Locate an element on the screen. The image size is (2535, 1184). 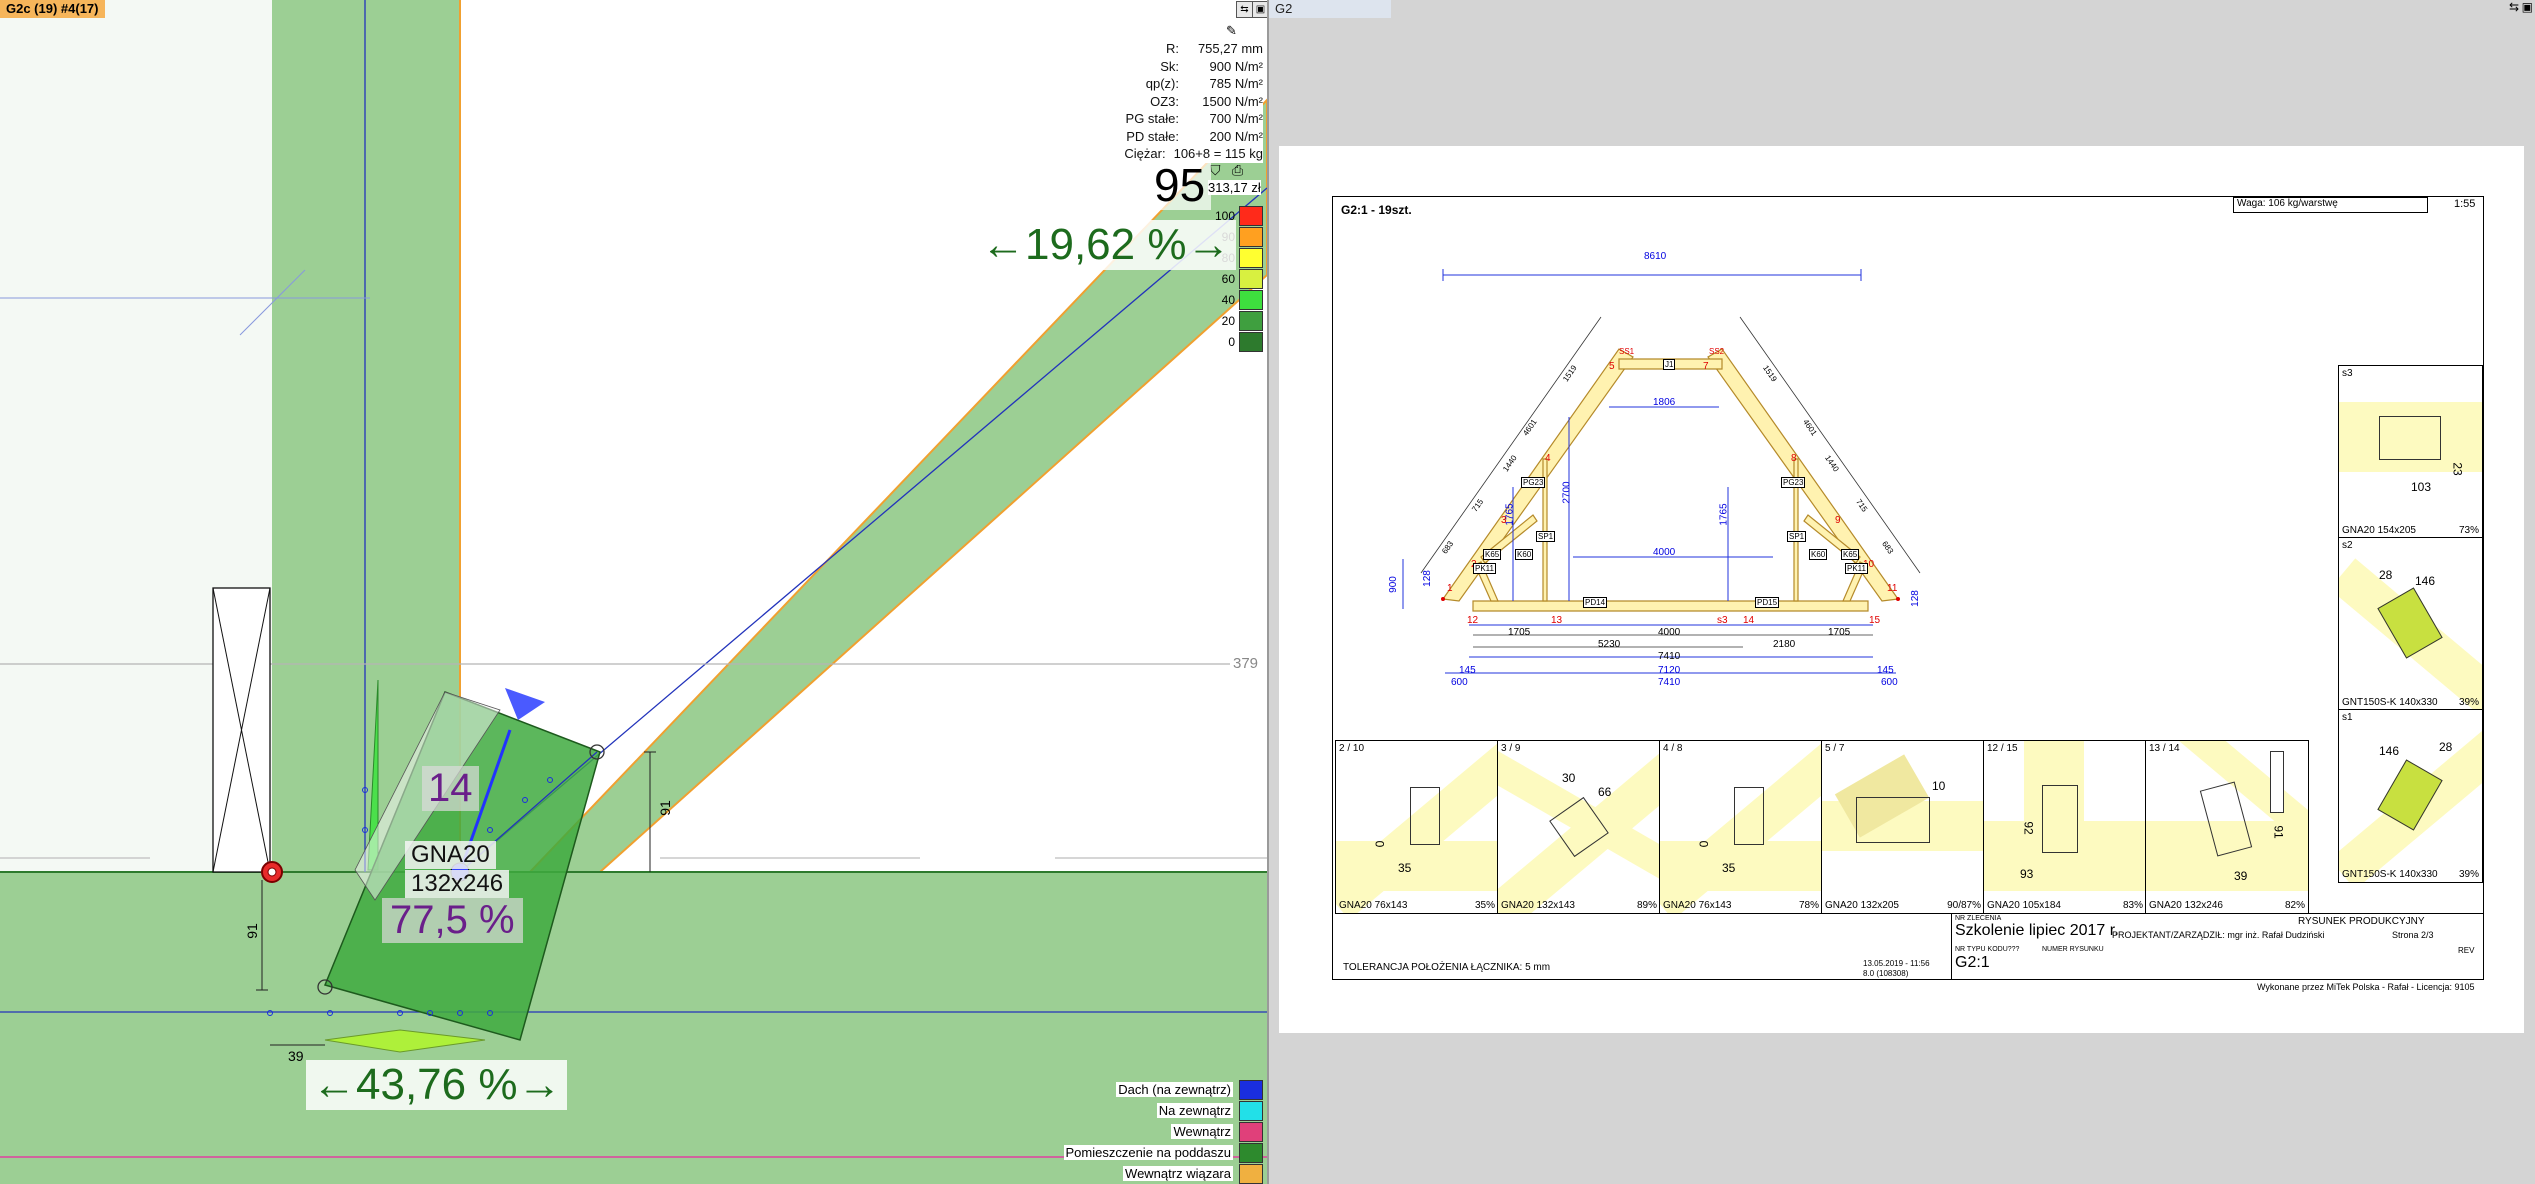
legend-item: Dach (na zewnątrz) is located at coordinates (1163, 1089).